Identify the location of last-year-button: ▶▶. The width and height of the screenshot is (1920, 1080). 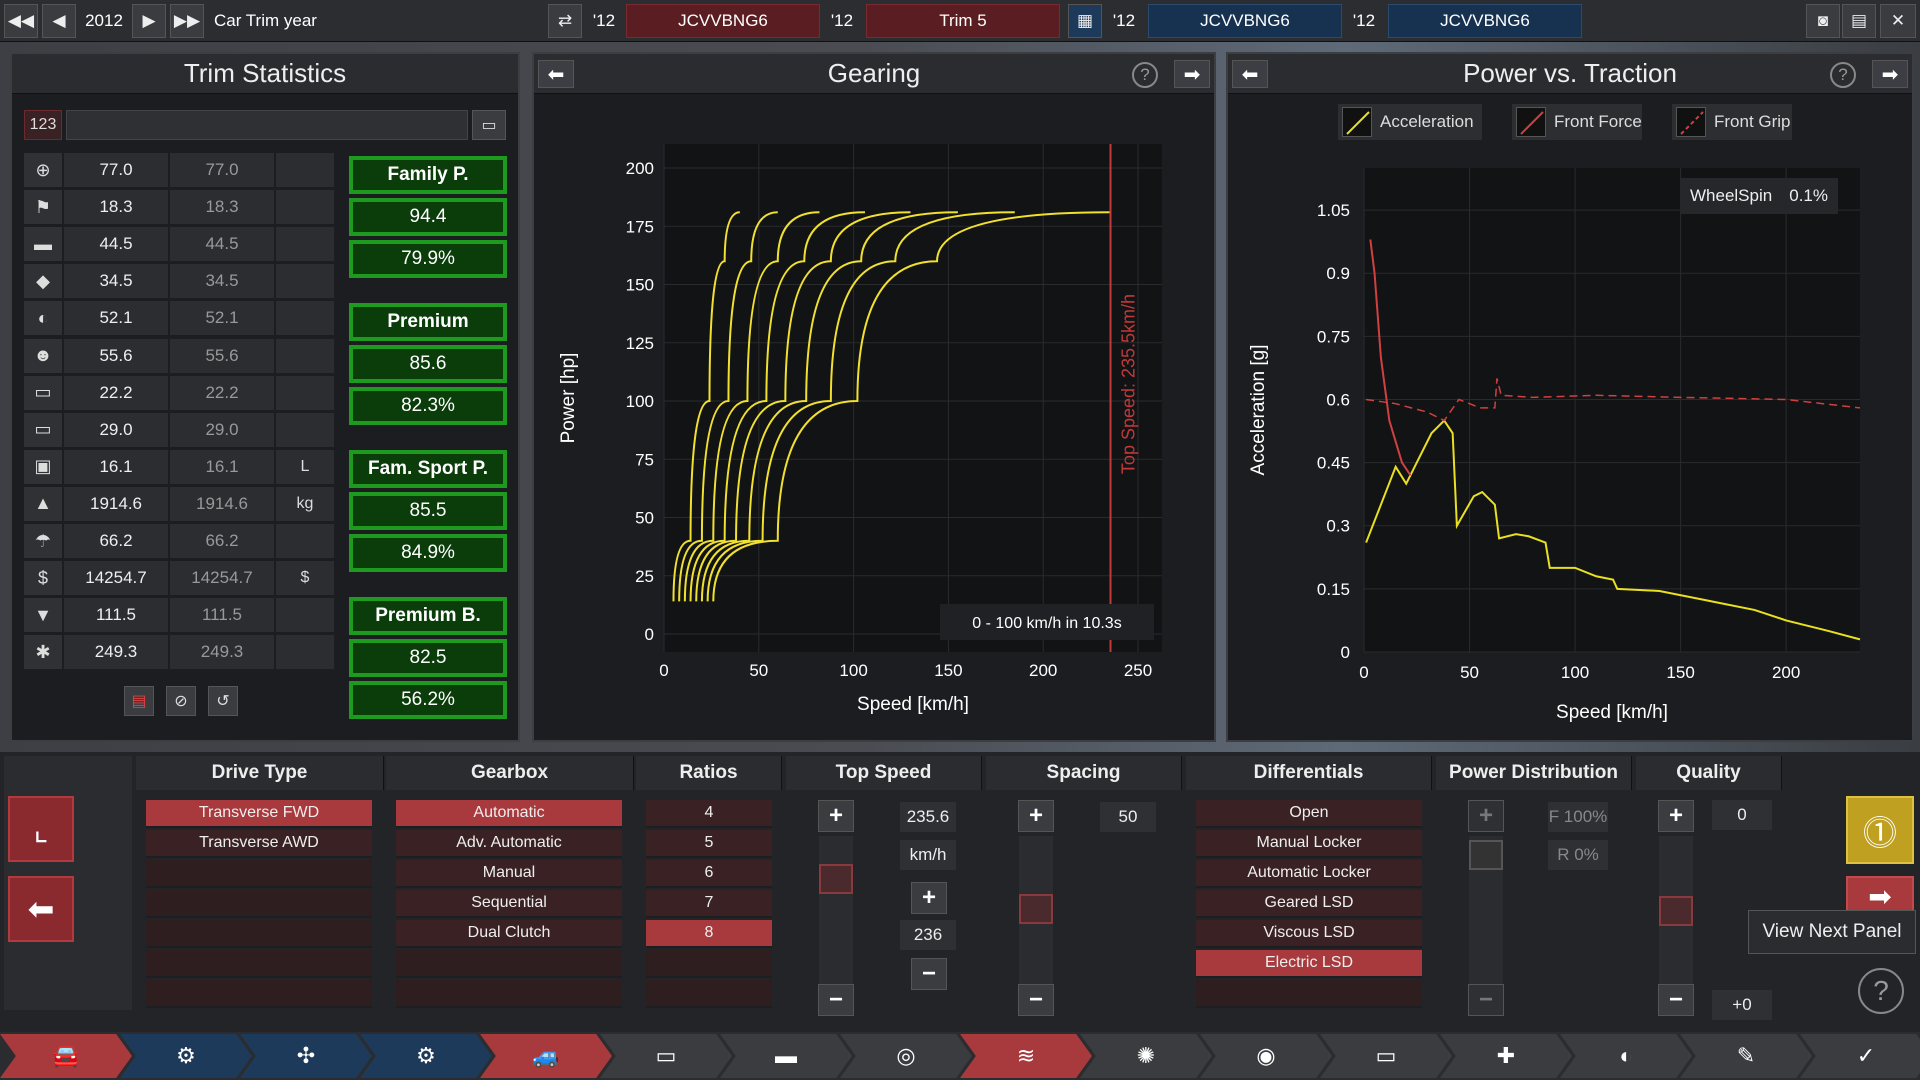
(187, 21).